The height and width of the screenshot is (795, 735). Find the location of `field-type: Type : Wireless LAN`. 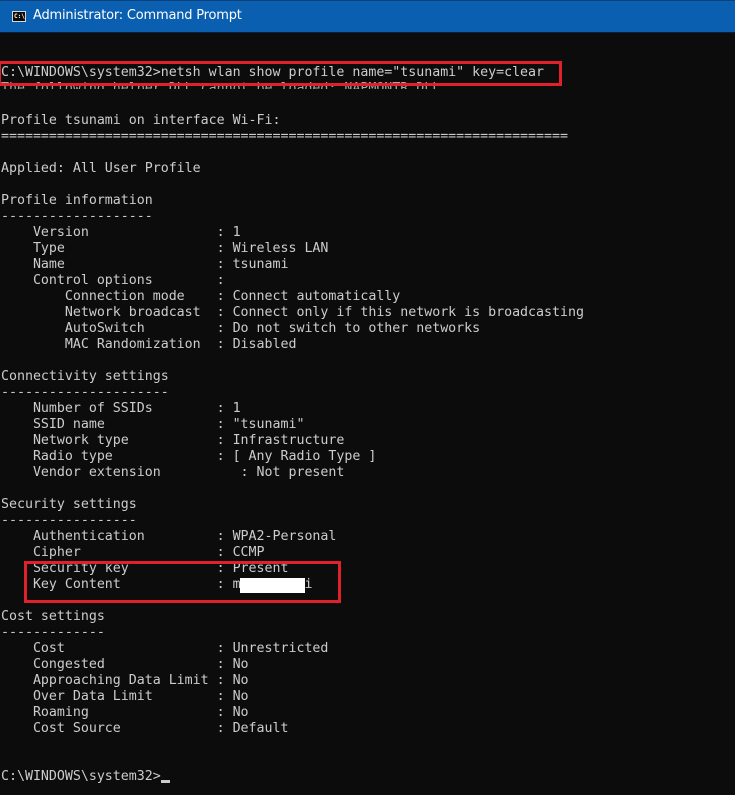

field-type: Type : Wireless LAN is located at coordinates (165, 248).